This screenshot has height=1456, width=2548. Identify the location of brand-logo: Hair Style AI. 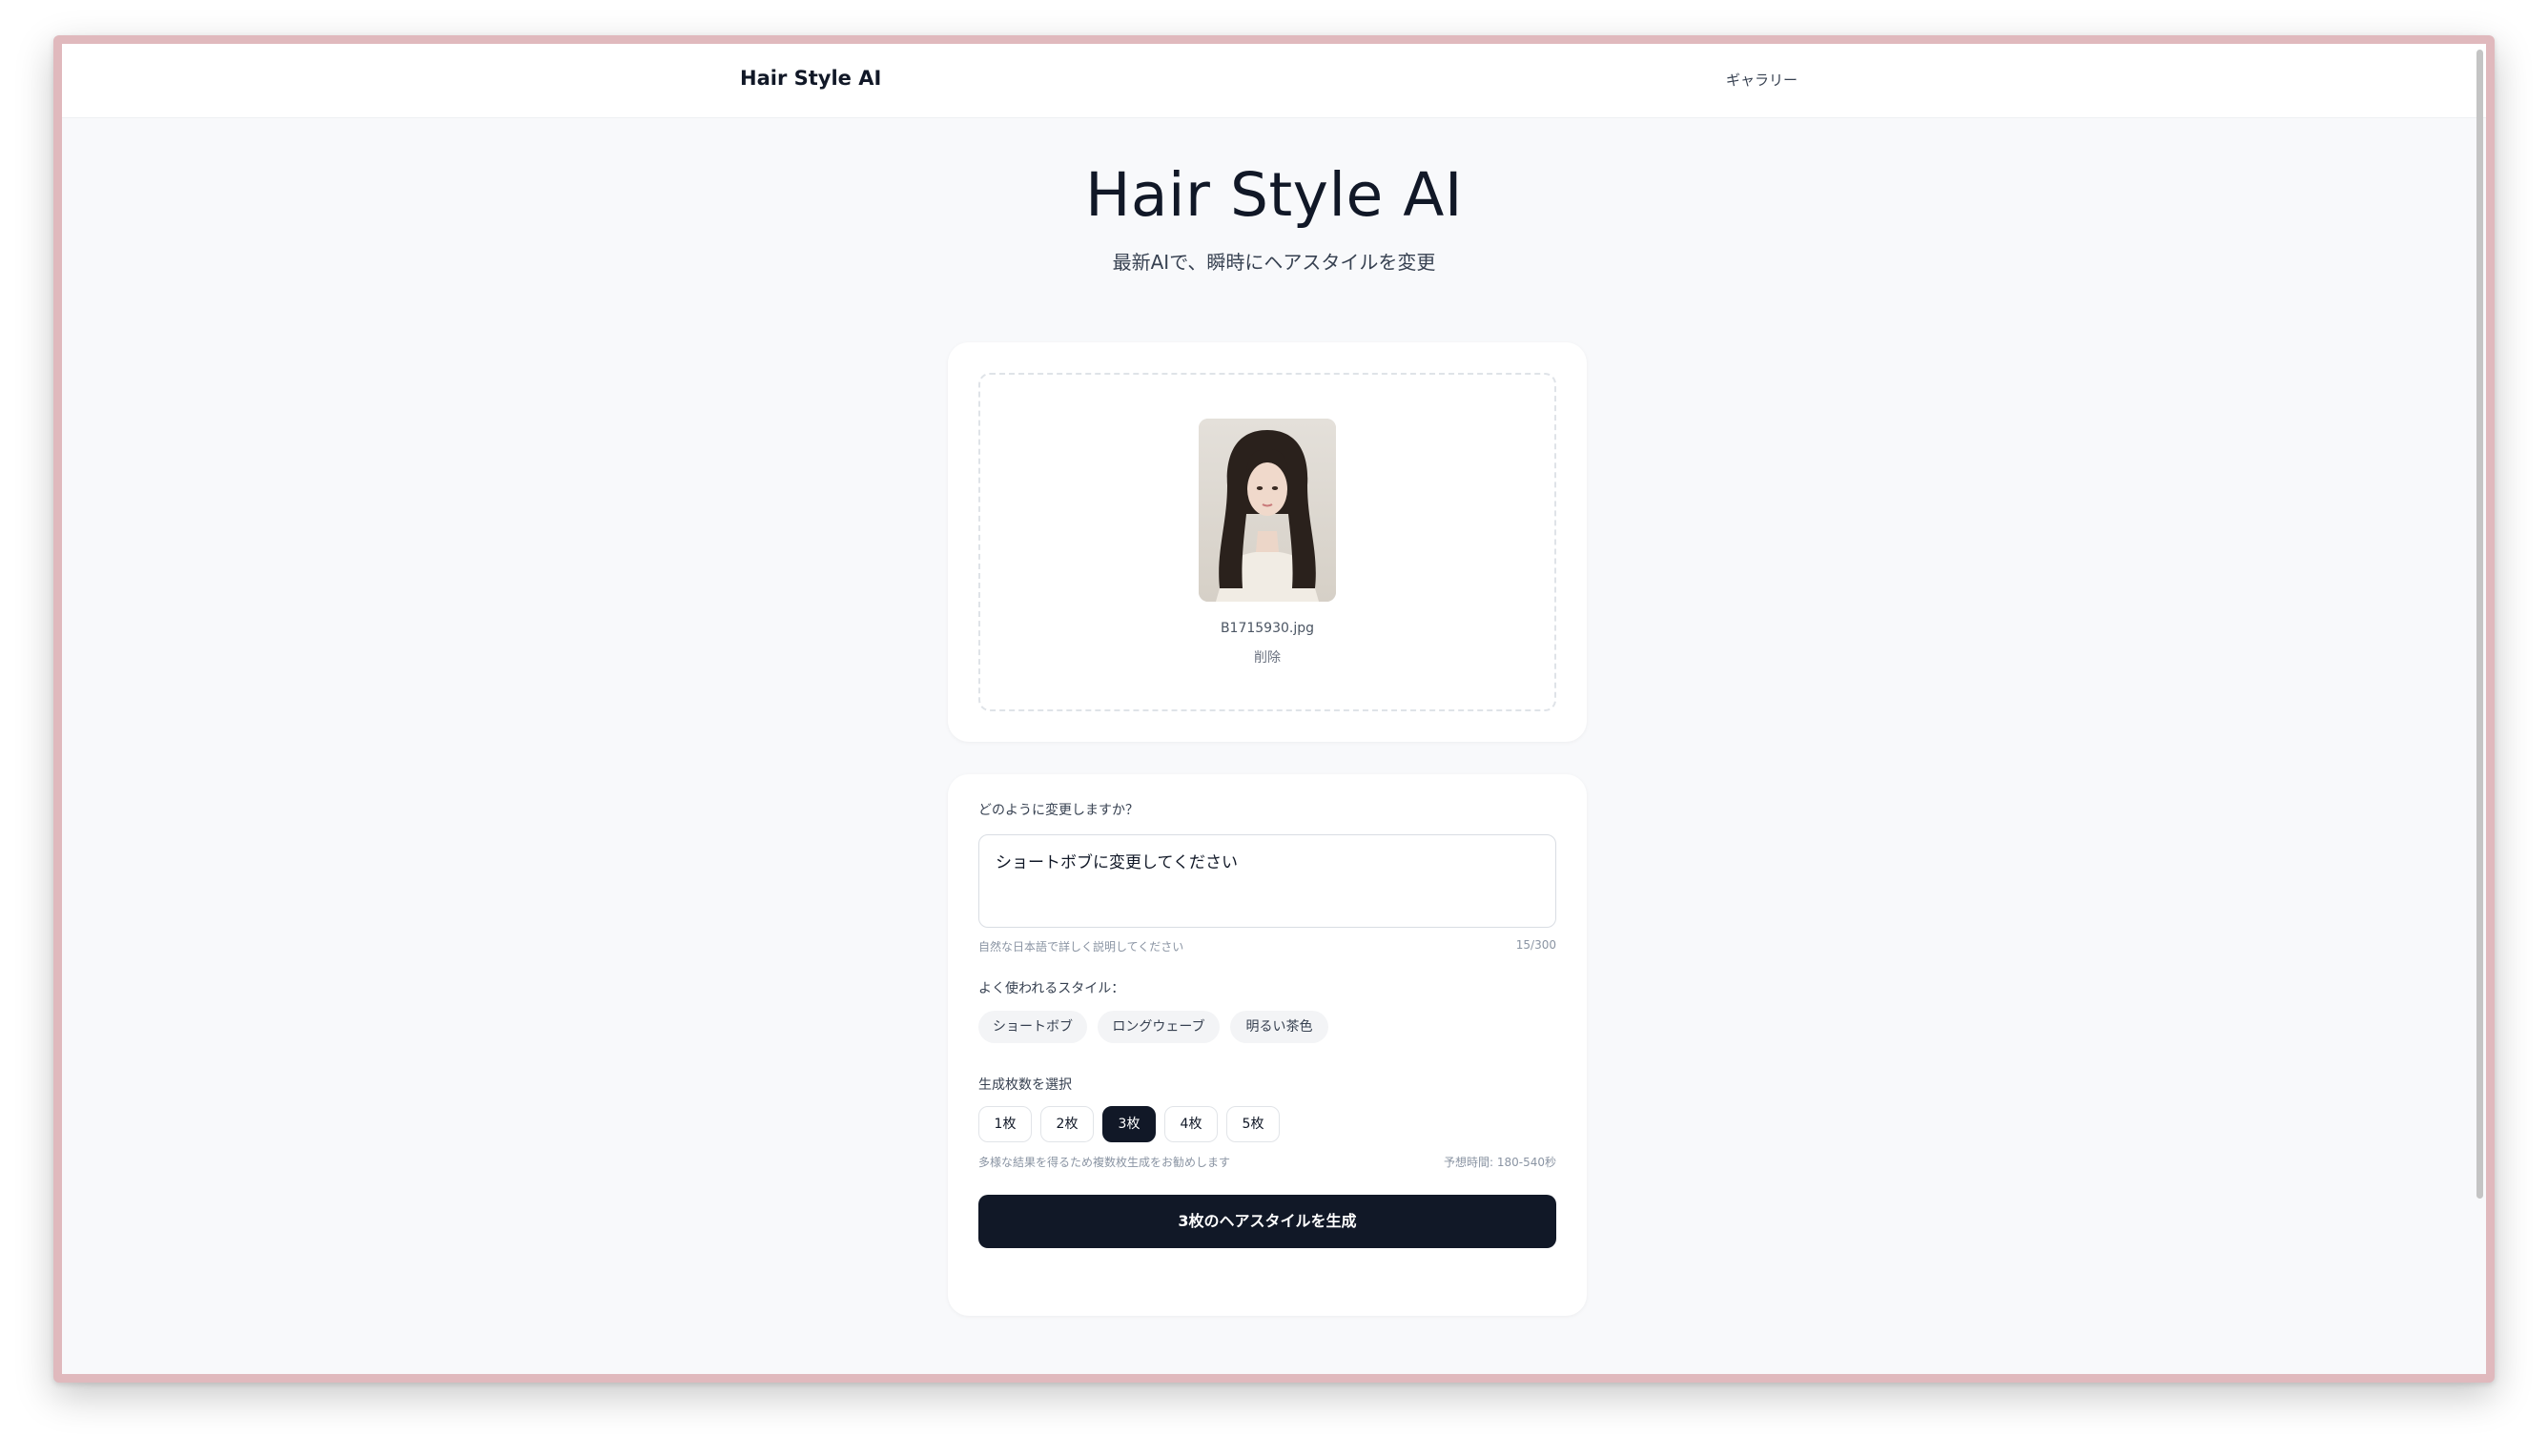
(810, 78).